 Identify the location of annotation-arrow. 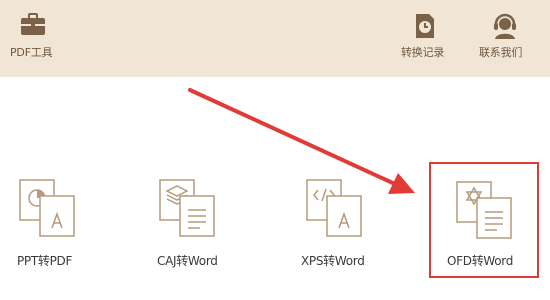
(301, 141).